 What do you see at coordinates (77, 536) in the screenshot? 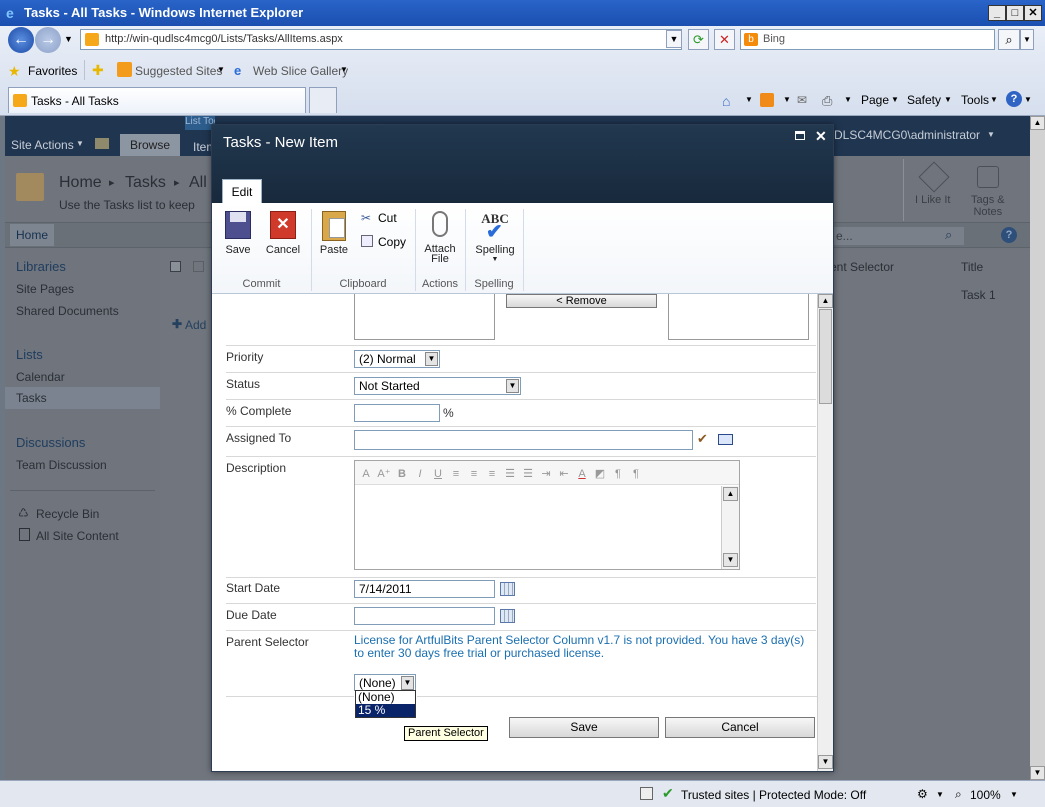
I see `ql-all-site-content: All Site Content` at bounding box center [77, 536].